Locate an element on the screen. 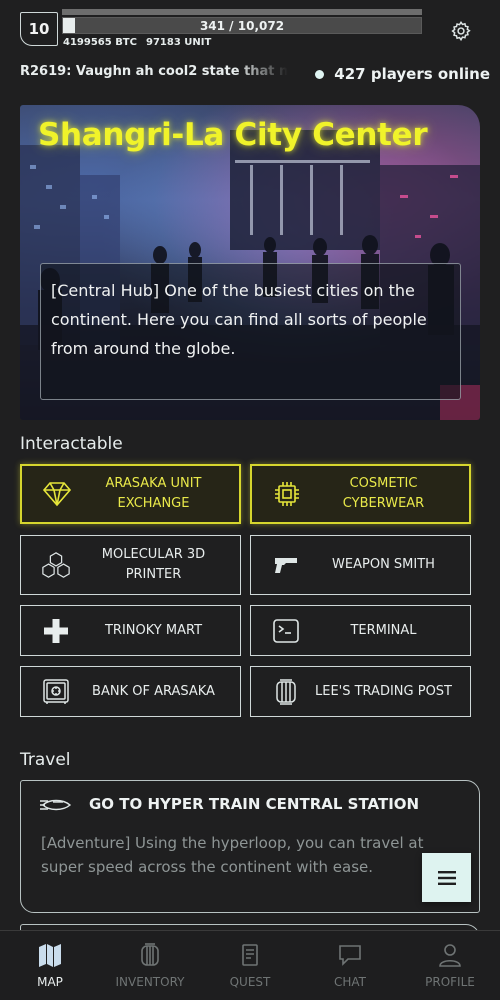 The height and width of the screenshot is (1000, 500). bottom-nav: MAP INVENTORY QUEST CHAT PROFILE is located at coordinates (250, 965).